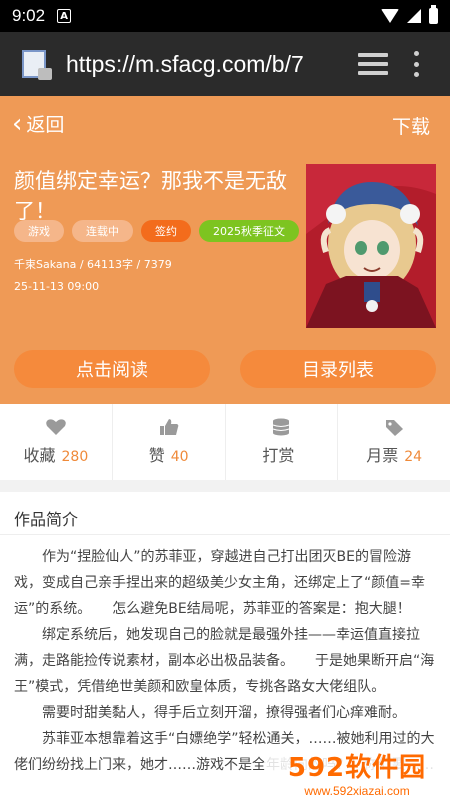 Image resolution: width=450 pixels, height=800 pixels. I want to click on author-info: 千束Sakana / 64113字 / 7379, so click(93, 264).